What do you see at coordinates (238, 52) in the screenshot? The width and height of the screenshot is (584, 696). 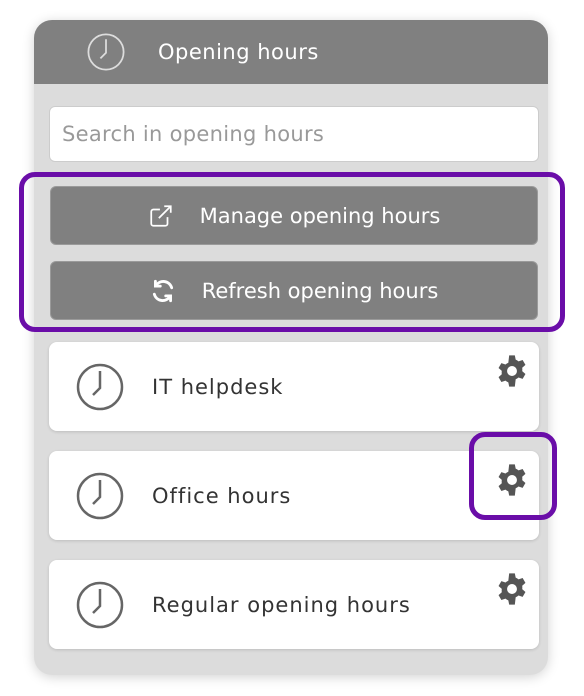 I see `panel-title: Opening hours` at bounding box center [238, 52].